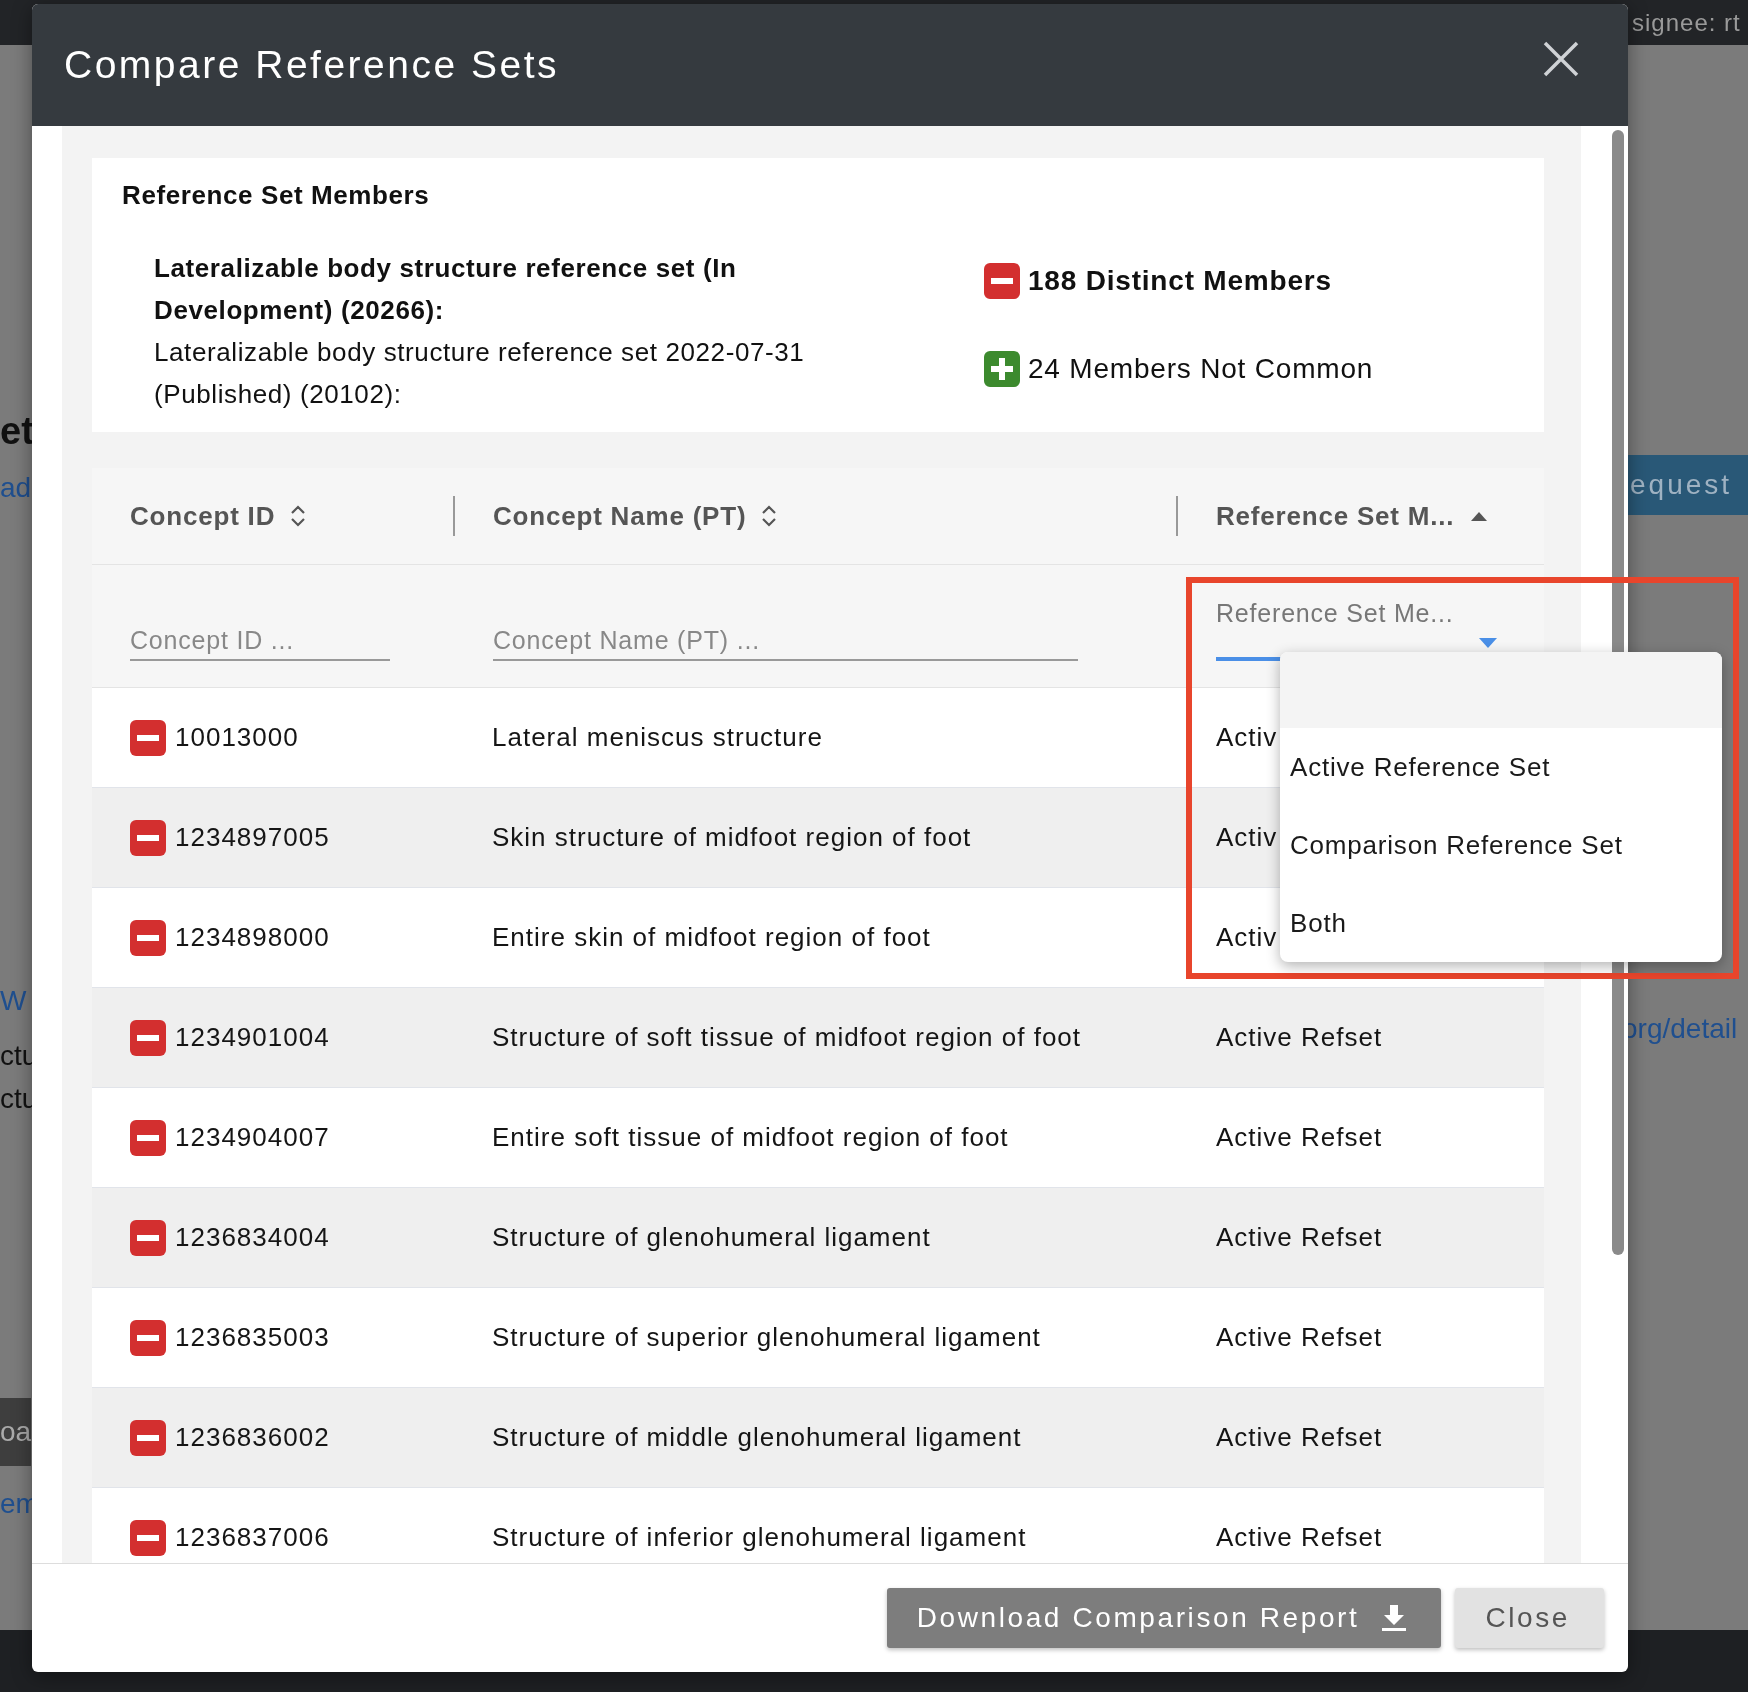  Describe the element at coordinates (17, 431) in the screenshot. I see `page-heading: et` at that location.